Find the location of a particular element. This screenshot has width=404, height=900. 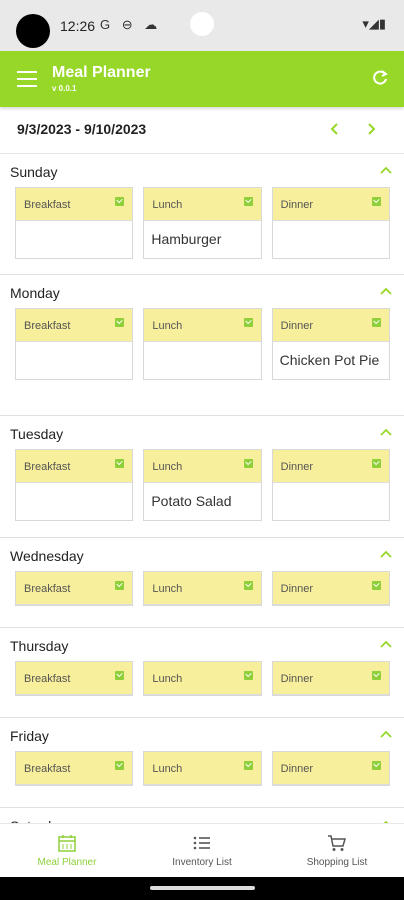

nav-tab-meal-planner: Meal Planner is located at coordinates (67, 851).